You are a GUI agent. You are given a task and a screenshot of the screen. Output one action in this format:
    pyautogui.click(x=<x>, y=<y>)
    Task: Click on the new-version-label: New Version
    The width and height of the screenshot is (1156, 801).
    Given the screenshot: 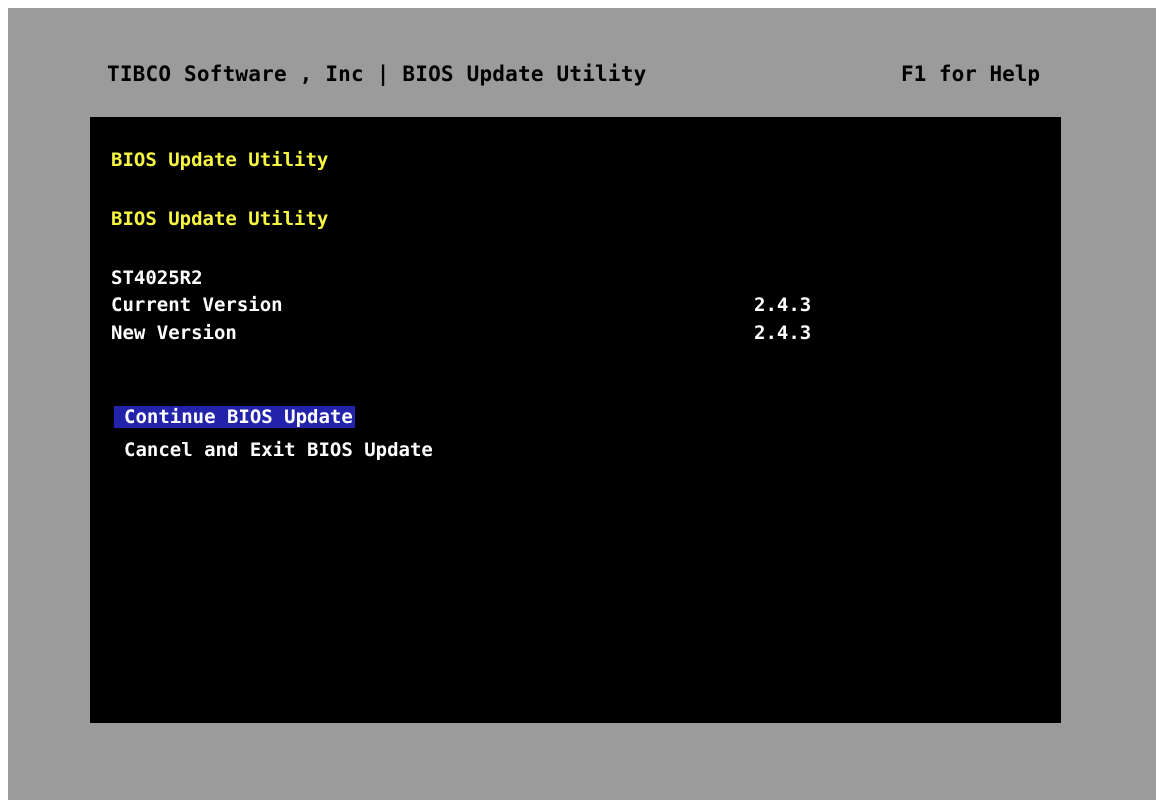 What is the action you would take?
    pyautogui.click(x=174, y=333)
    